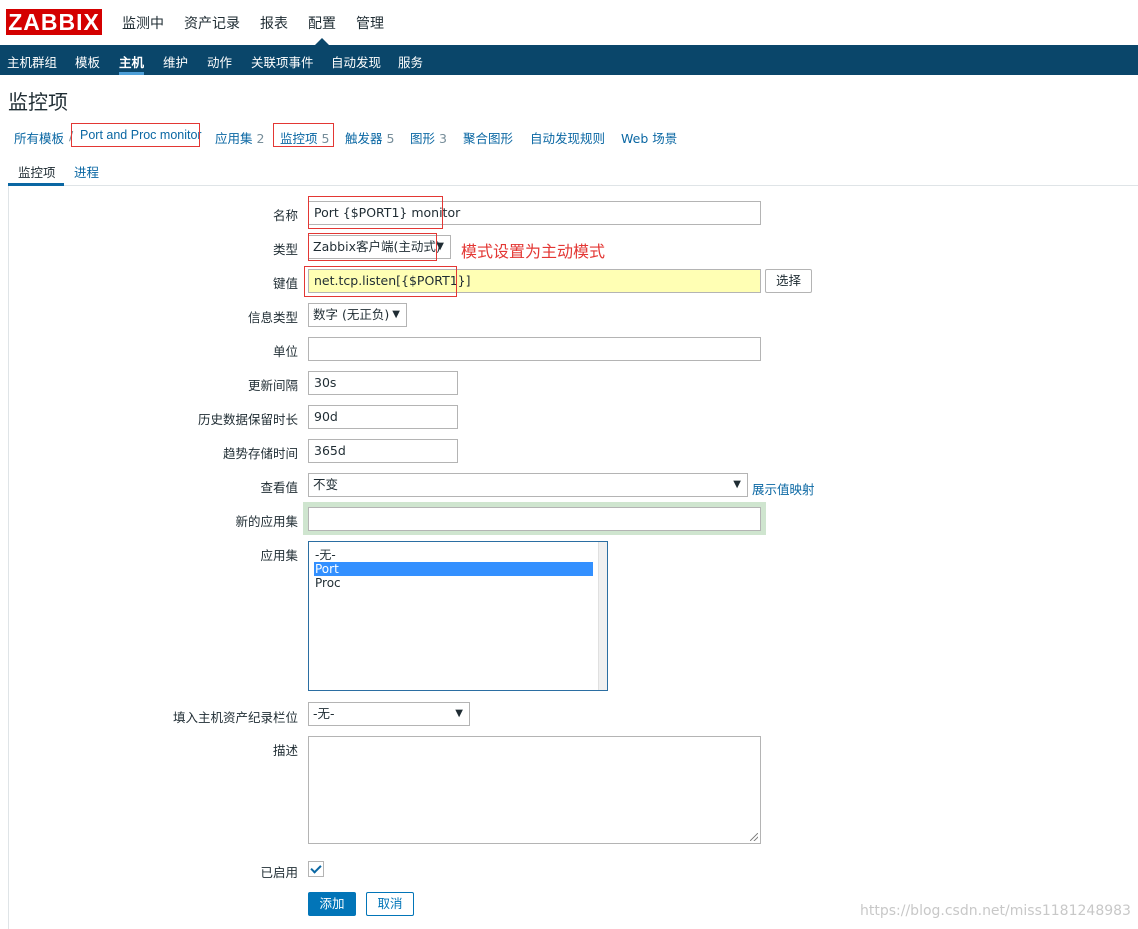  What do you see at coordinates (533, 251) in the screenshot?
I see `active-mode-annotation: 模式设置为主动模式` at bounding box center [533, 251].